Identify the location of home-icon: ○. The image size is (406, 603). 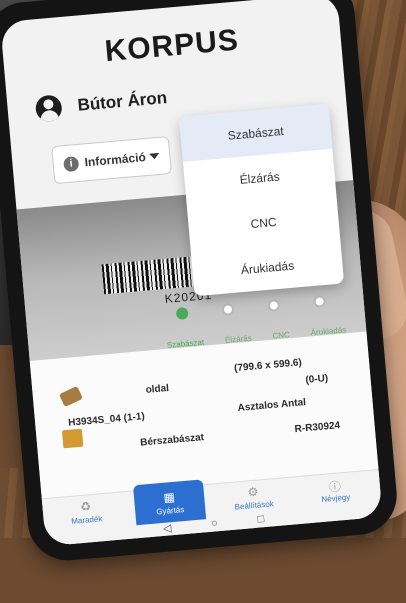
(215, 524).